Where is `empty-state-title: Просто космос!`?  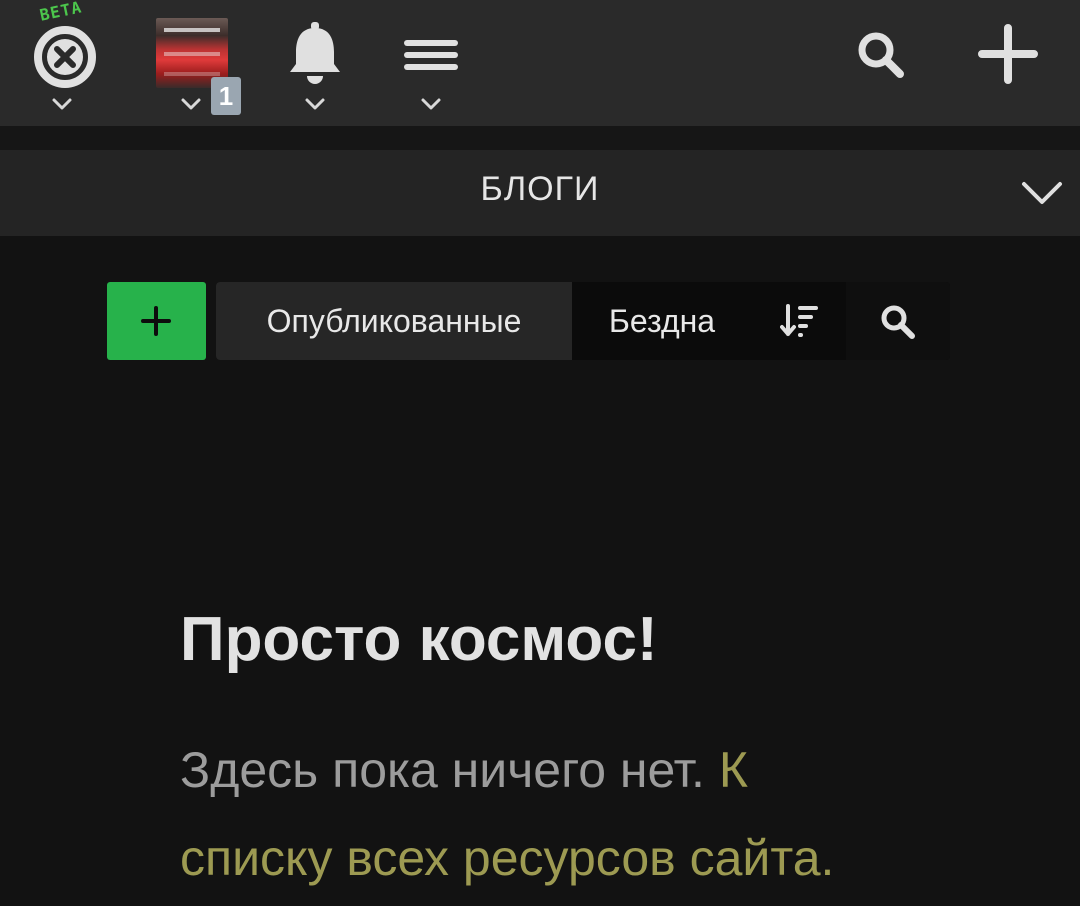
empty-state-title: Просто космос! is located at coordinates (419, 639).